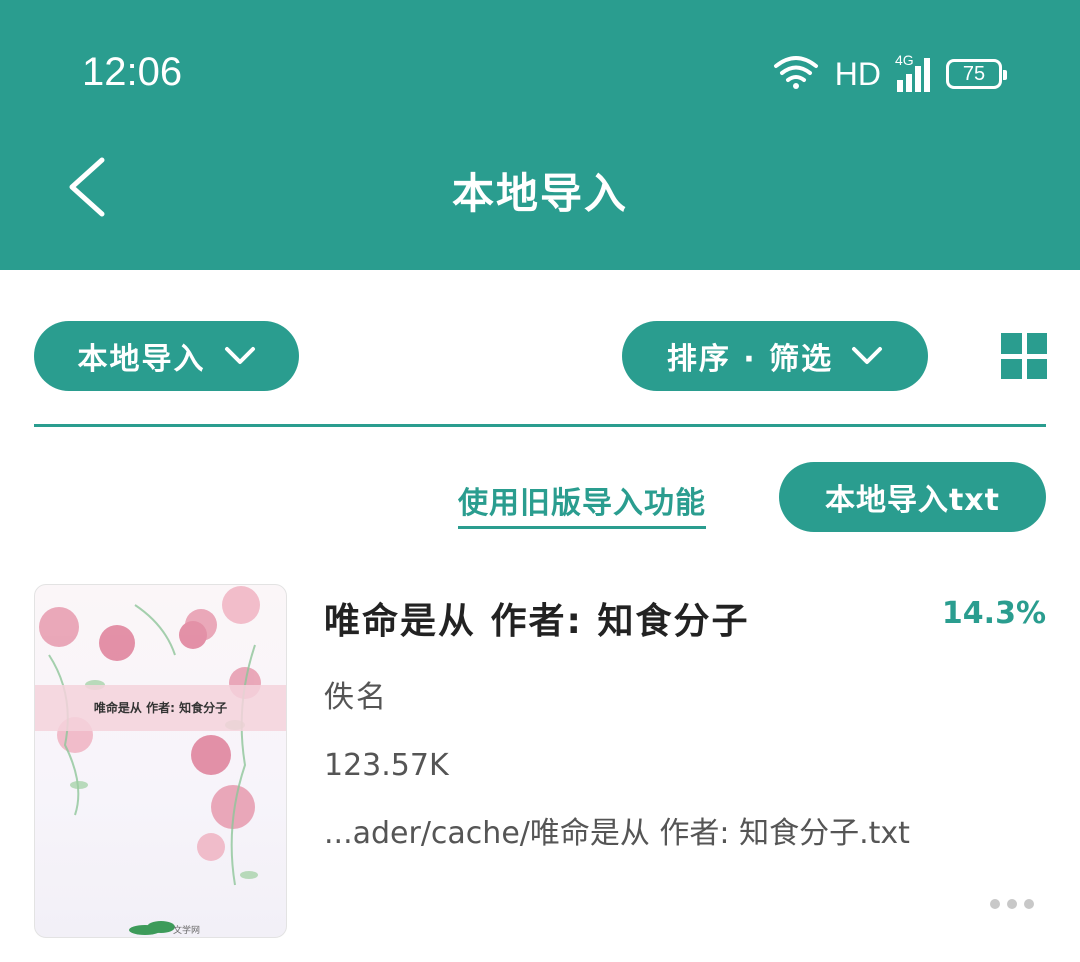 Image resolution: width=1080 pixels, height=962 pixels. I want to click on battery-icon: 75, so click(976, 74).